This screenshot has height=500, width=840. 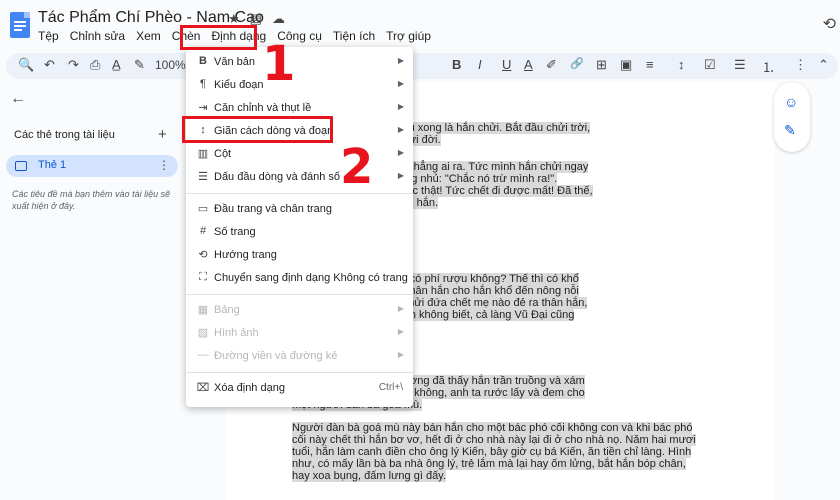 I want to click on menu-edit: Chỉnh sửa, so click(x=97, y=38).